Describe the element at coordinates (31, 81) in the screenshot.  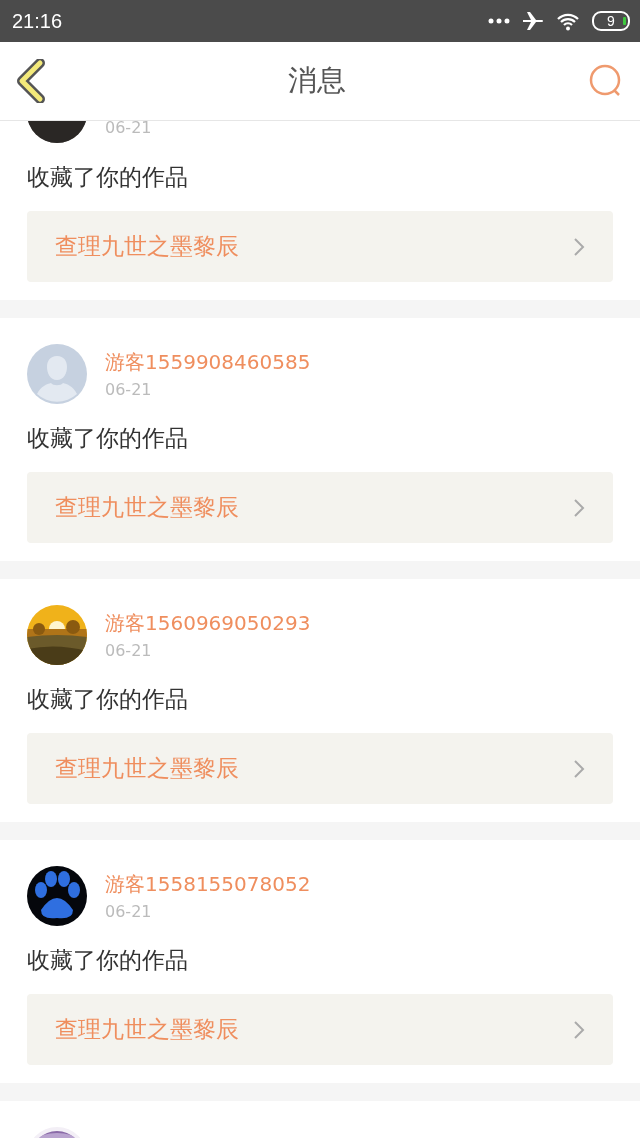
I see `back-button` at that location.